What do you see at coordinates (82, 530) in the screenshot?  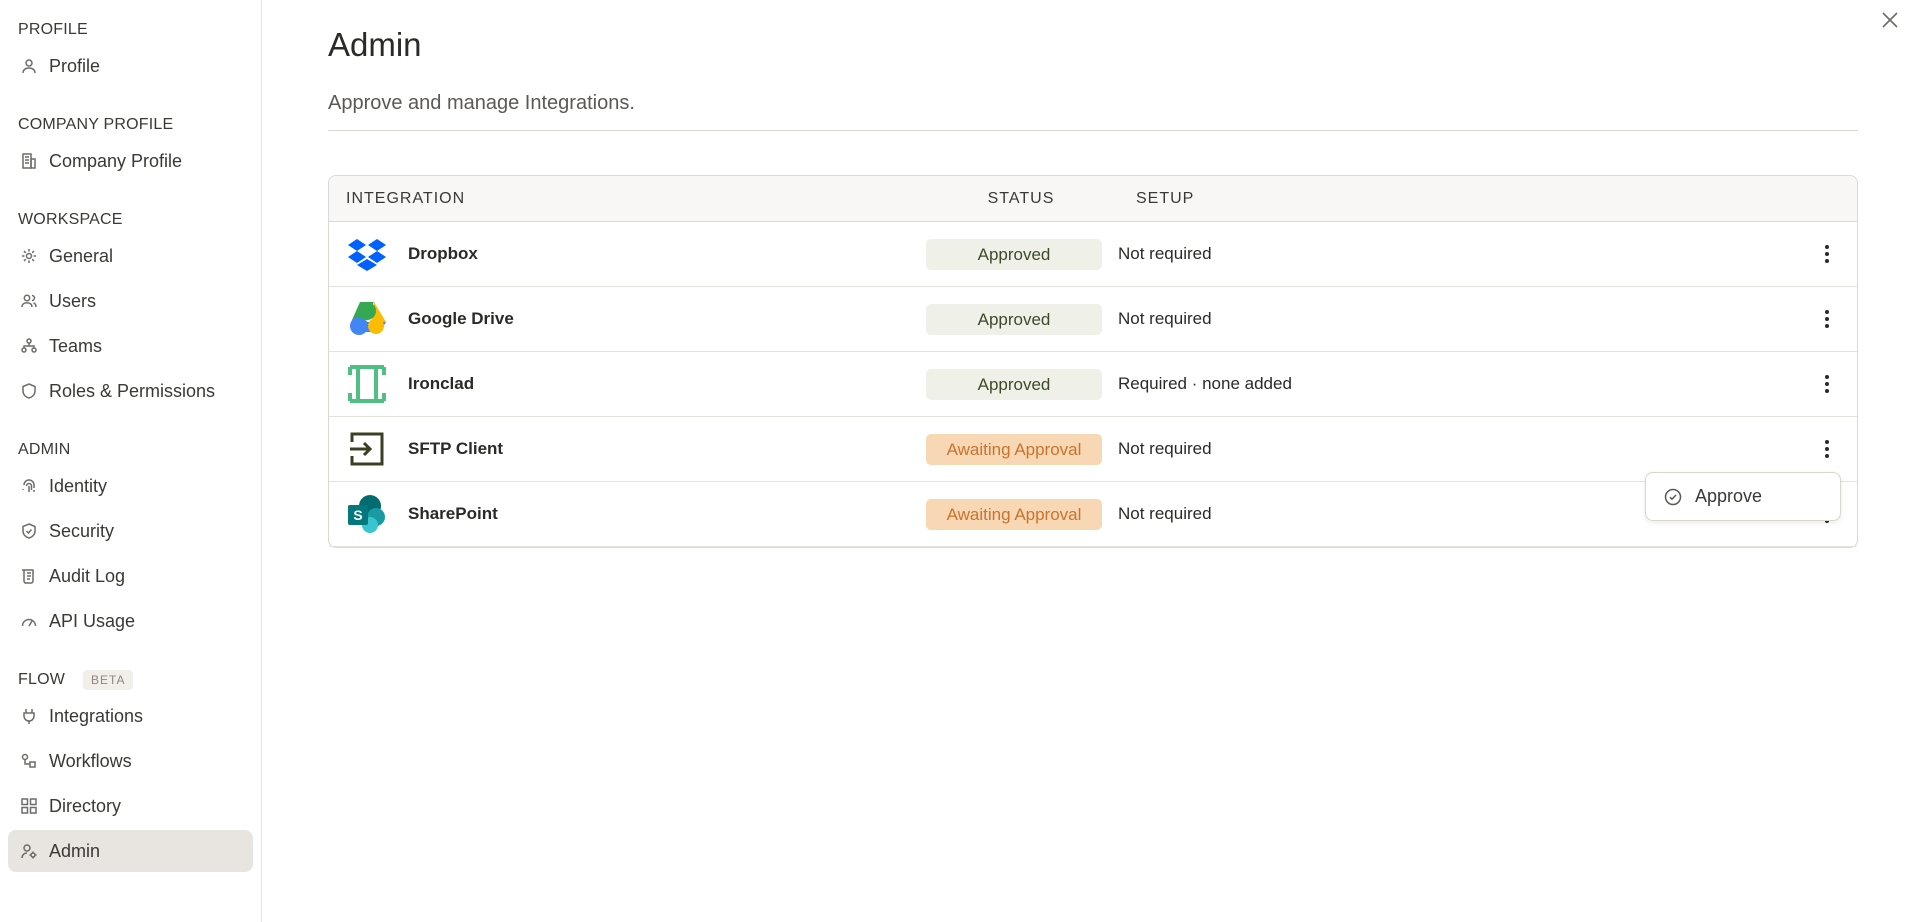 I see `sidebar-item-label: Security` at bounding box center [82, 530].